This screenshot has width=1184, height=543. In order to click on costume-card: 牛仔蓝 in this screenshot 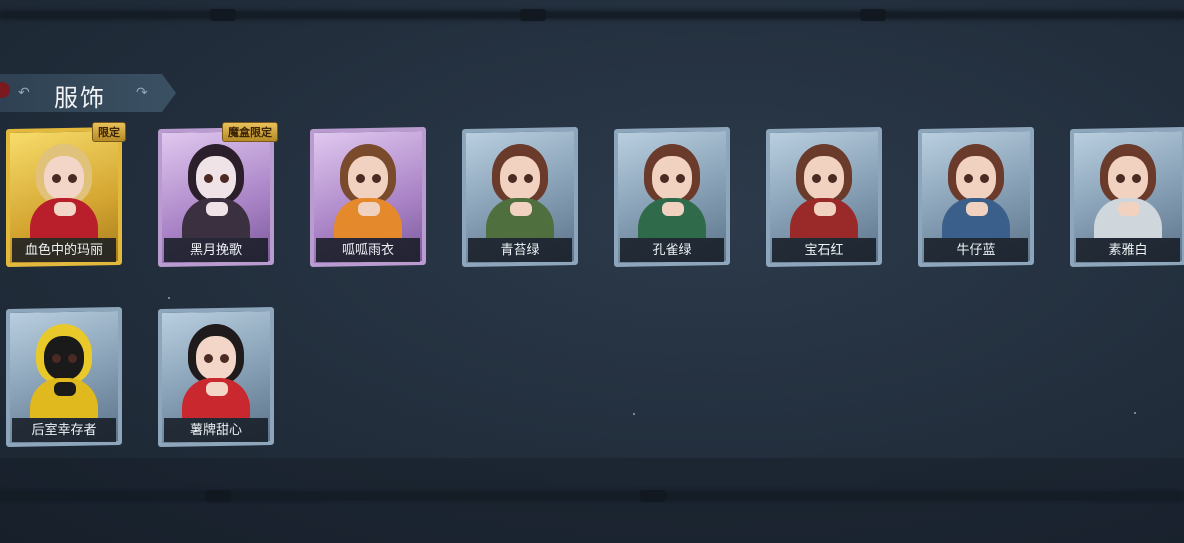, I will do `click(976, 197)`.